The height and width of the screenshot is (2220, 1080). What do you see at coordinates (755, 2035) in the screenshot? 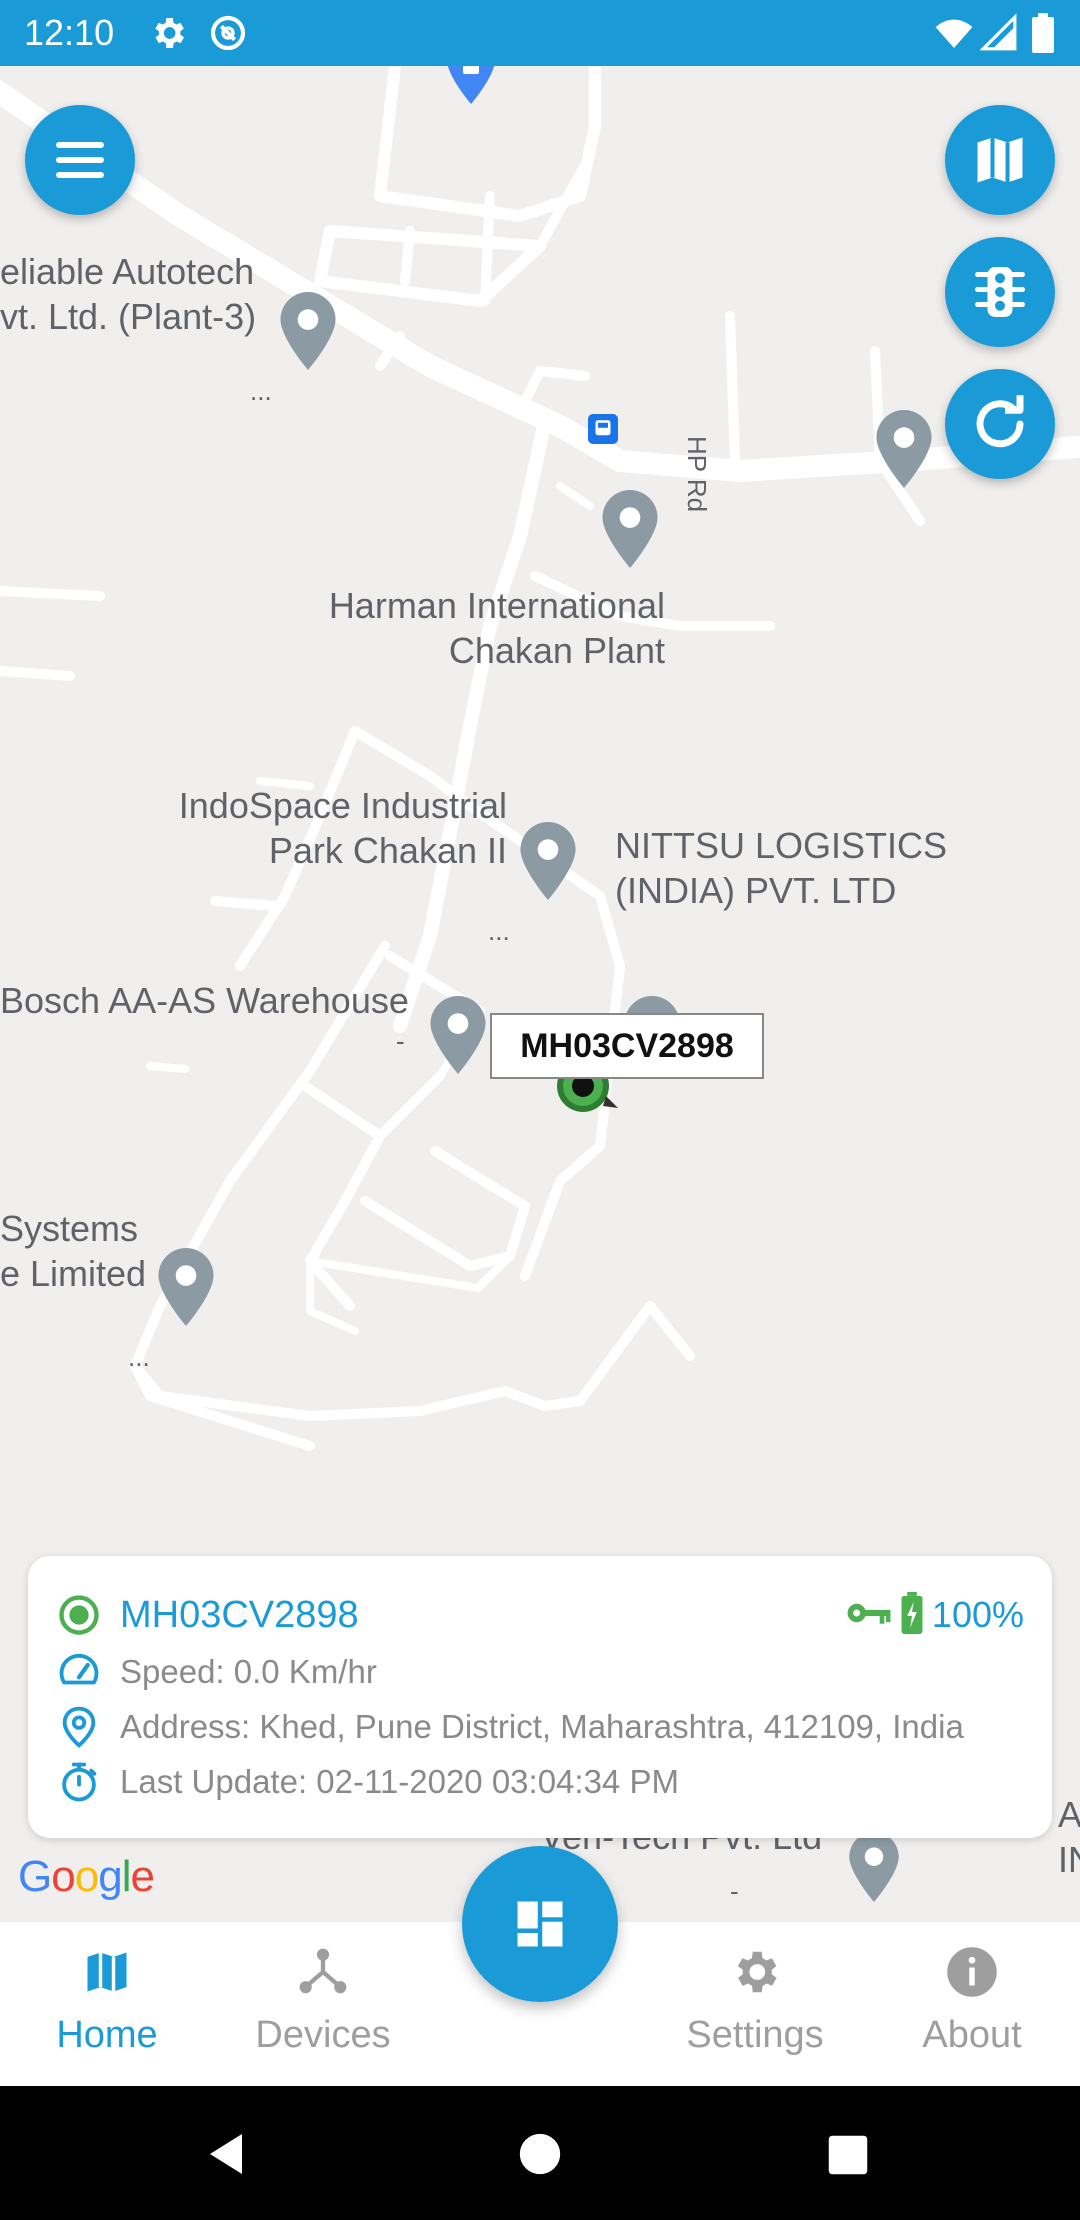
I see `nav-settings-label: Settings` at bounding box center [755, 2035].